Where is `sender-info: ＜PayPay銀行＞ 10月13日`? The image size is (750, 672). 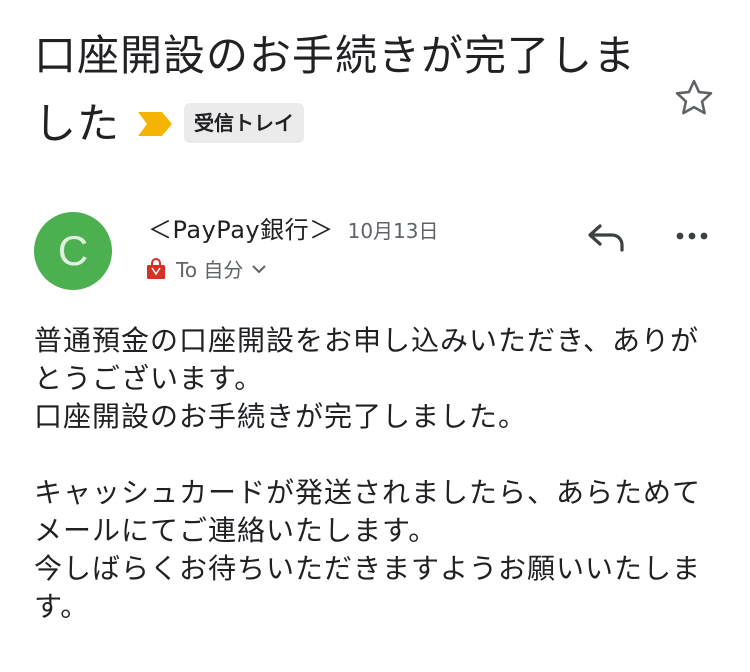
sender-info: ＜PayPay銀行＞ 10月13日 is located at coordinates (293, 227).